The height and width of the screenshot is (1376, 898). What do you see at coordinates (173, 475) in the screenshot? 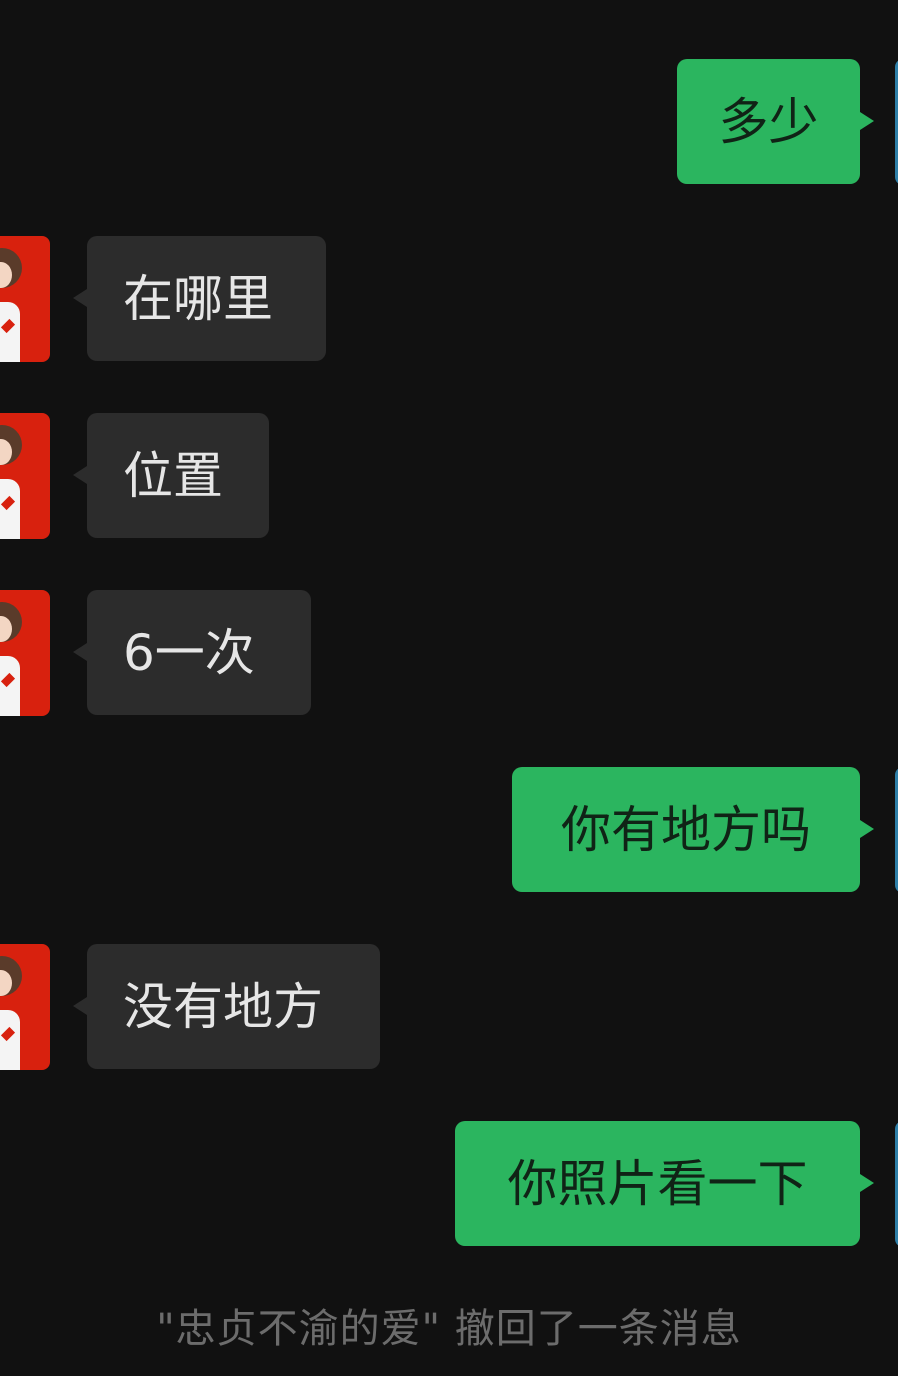
I see `message-text: 位置` at bounding box center [173, 475].